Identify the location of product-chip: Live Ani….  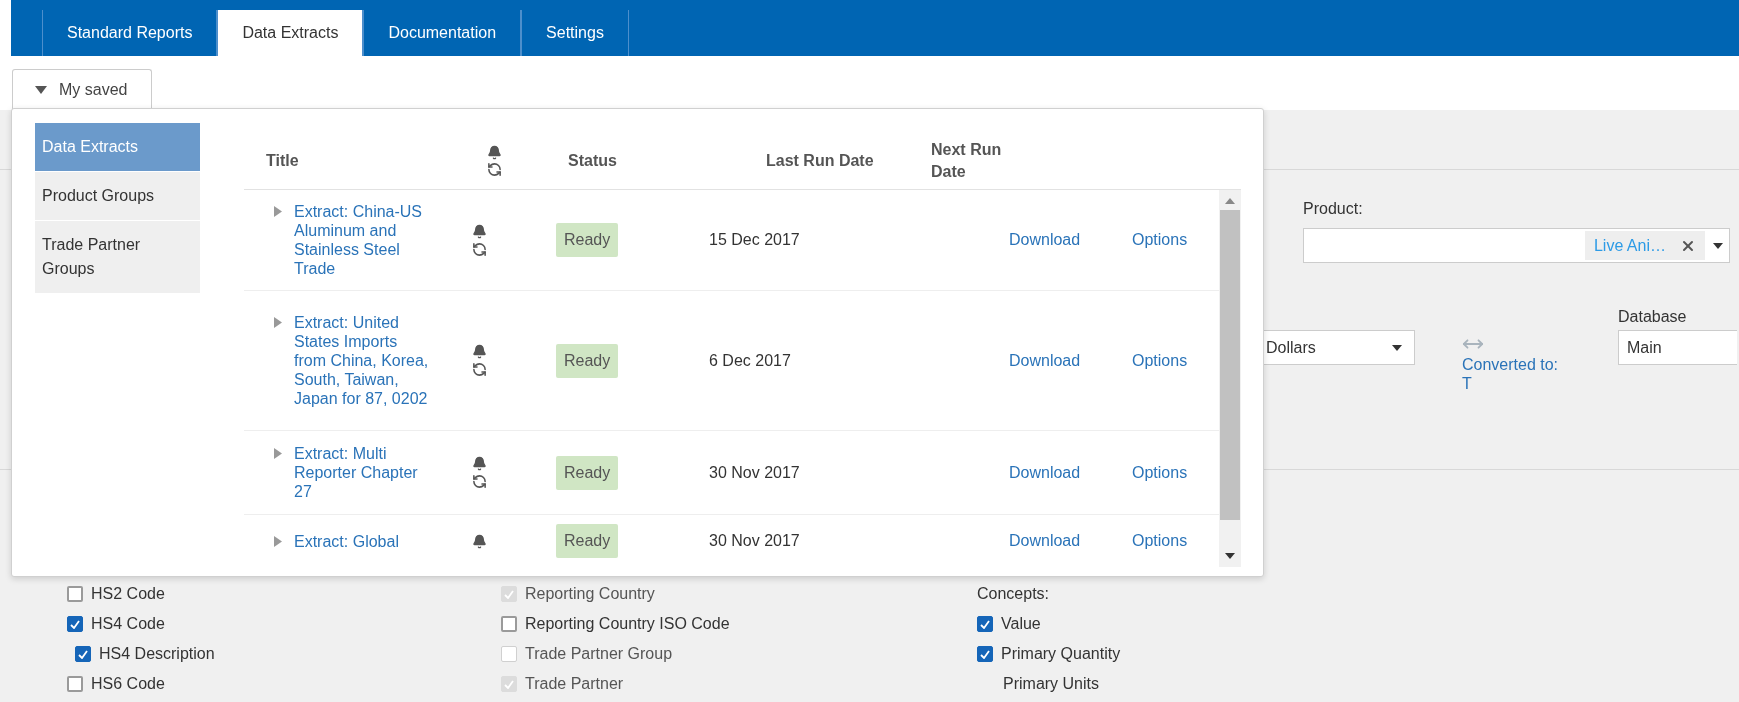
(1644, 245).